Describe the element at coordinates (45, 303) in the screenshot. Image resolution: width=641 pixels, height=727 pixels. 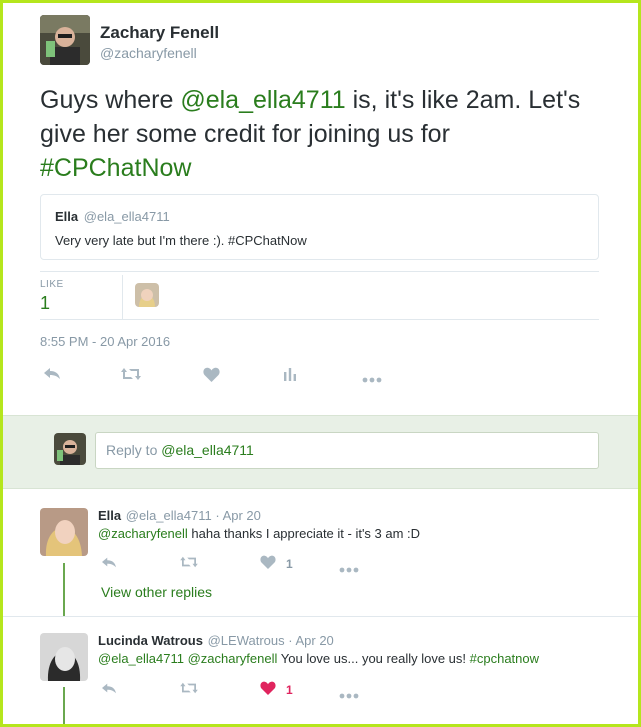
I see `likes-count: 1` at that location.